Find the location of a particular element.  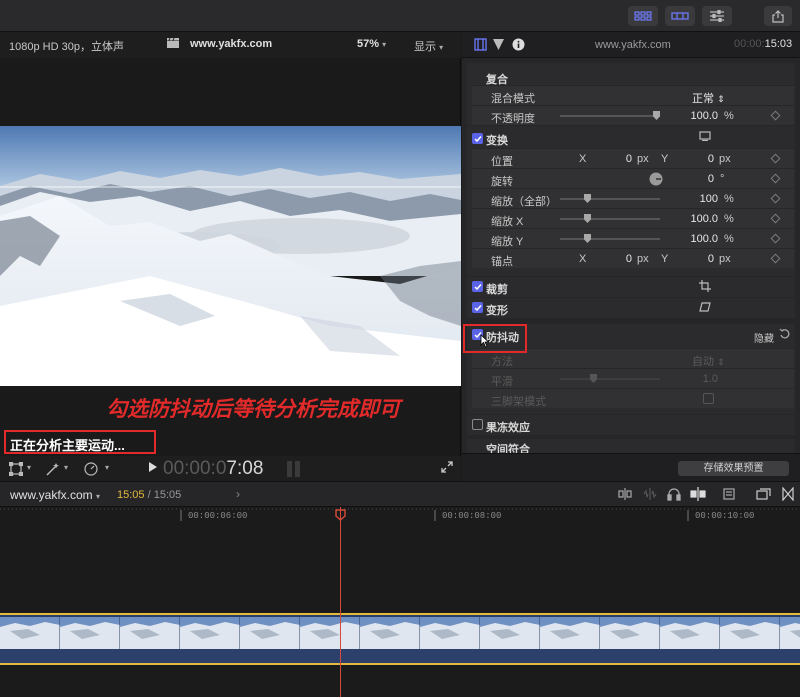

position-y-value: 0 is located at coordinates (709, 159).